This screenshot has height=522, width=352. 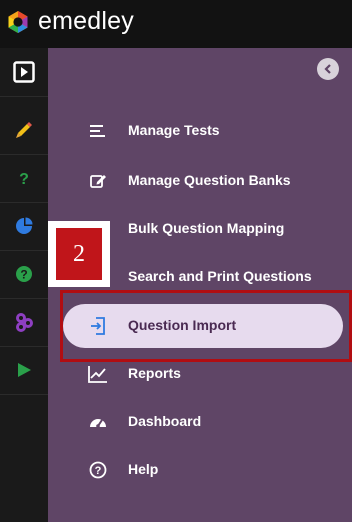 I want to click on rail-panel-toggle, so click(x=24, y=72).